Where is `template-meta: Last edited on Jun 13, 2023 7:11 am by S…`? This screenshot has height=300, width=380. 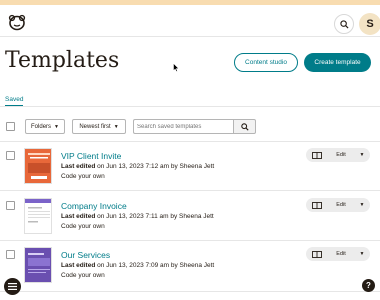 template-meta: Last edited on Jun 13, 2023 7:11 am by S… is located at coordinates (137, 216).